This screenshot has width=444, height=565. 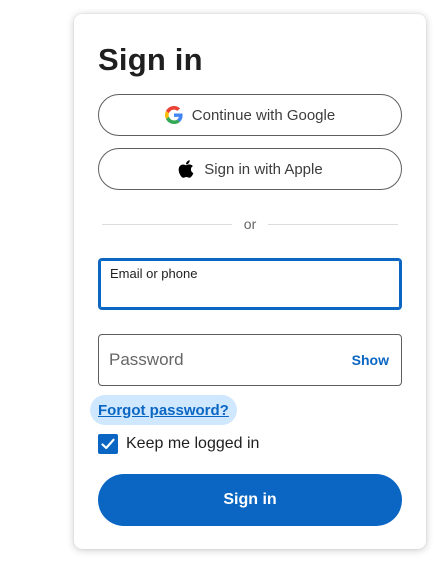 I want to click on apple-button-label: Sign in with Apple, so click(x=263, y=169).